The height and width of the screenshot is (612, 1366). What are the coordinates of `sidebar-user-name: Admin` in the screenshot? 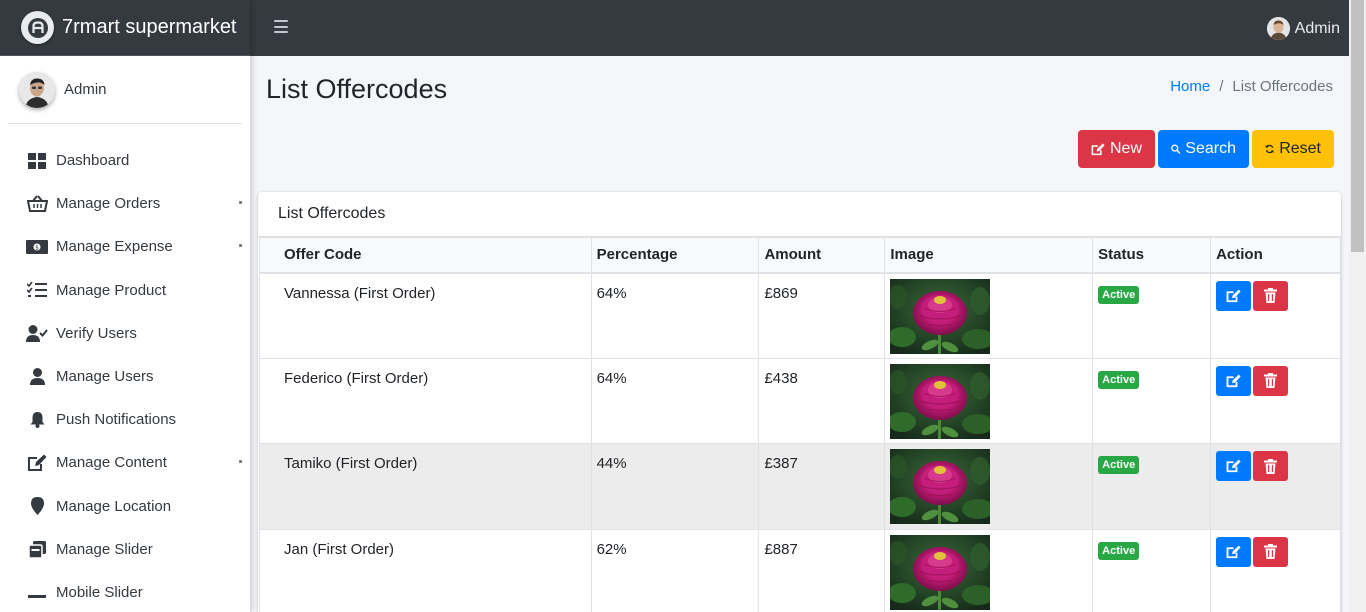 It's located at (85, 89).